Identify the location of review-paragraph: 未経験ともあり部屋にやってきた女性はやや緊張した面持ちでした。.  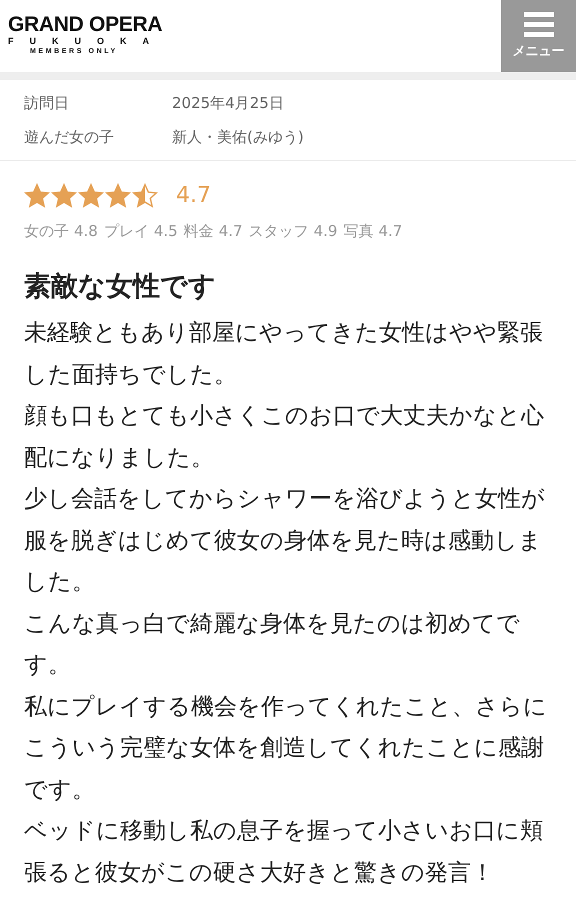
(284, 354).